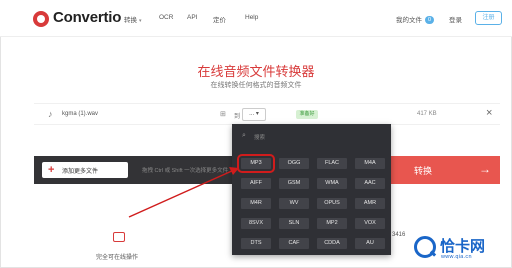  Describe the element at coordinates (87, 17) in the screenshot. I see `logo-text: Convertio` at that location.